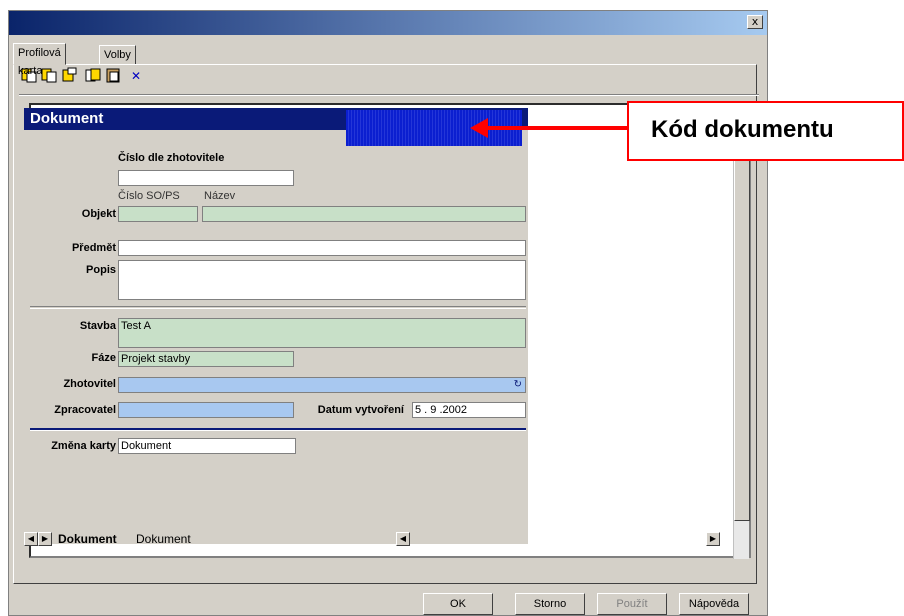  What do you see at coordinates (83, 446) in the screenshot?
I see `zmena-karty-label: Změna karty` at bounding box center [83, 446].